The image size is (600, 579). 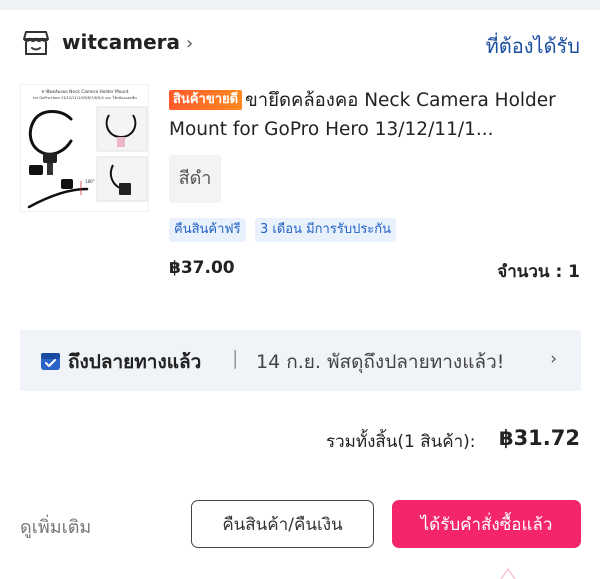 I want to click on order-status: ที่ต้องได้รับ, so click(x=532, y=46).